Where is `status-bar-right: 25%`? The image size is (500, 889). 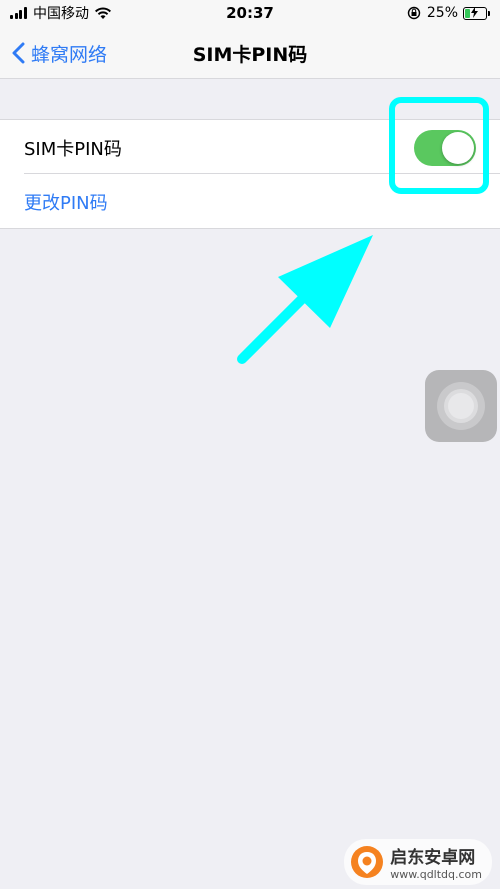
status-bar-right: 25% is located at coordinates (448, 13).